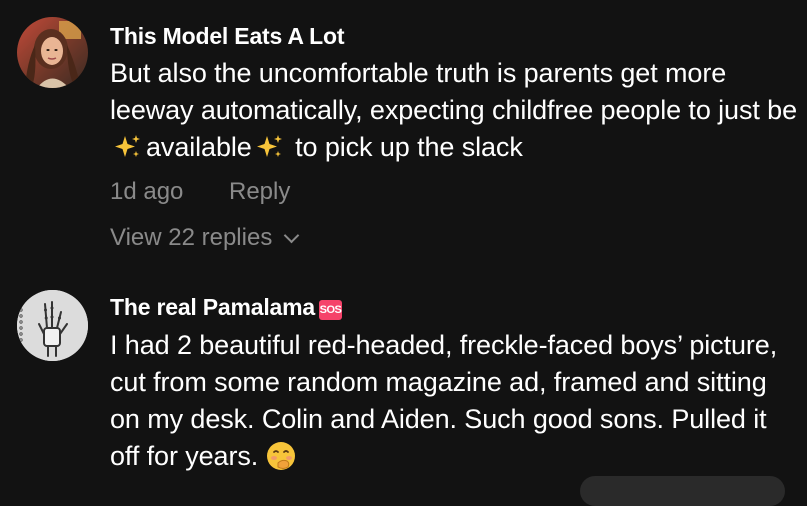 The width and height of the screenshot is (807, 506). What do you see at coordinates (281, 461) in the screenshot?
I see `face-with-hand-over-mouth-icon` at bounding box center [281, 461].